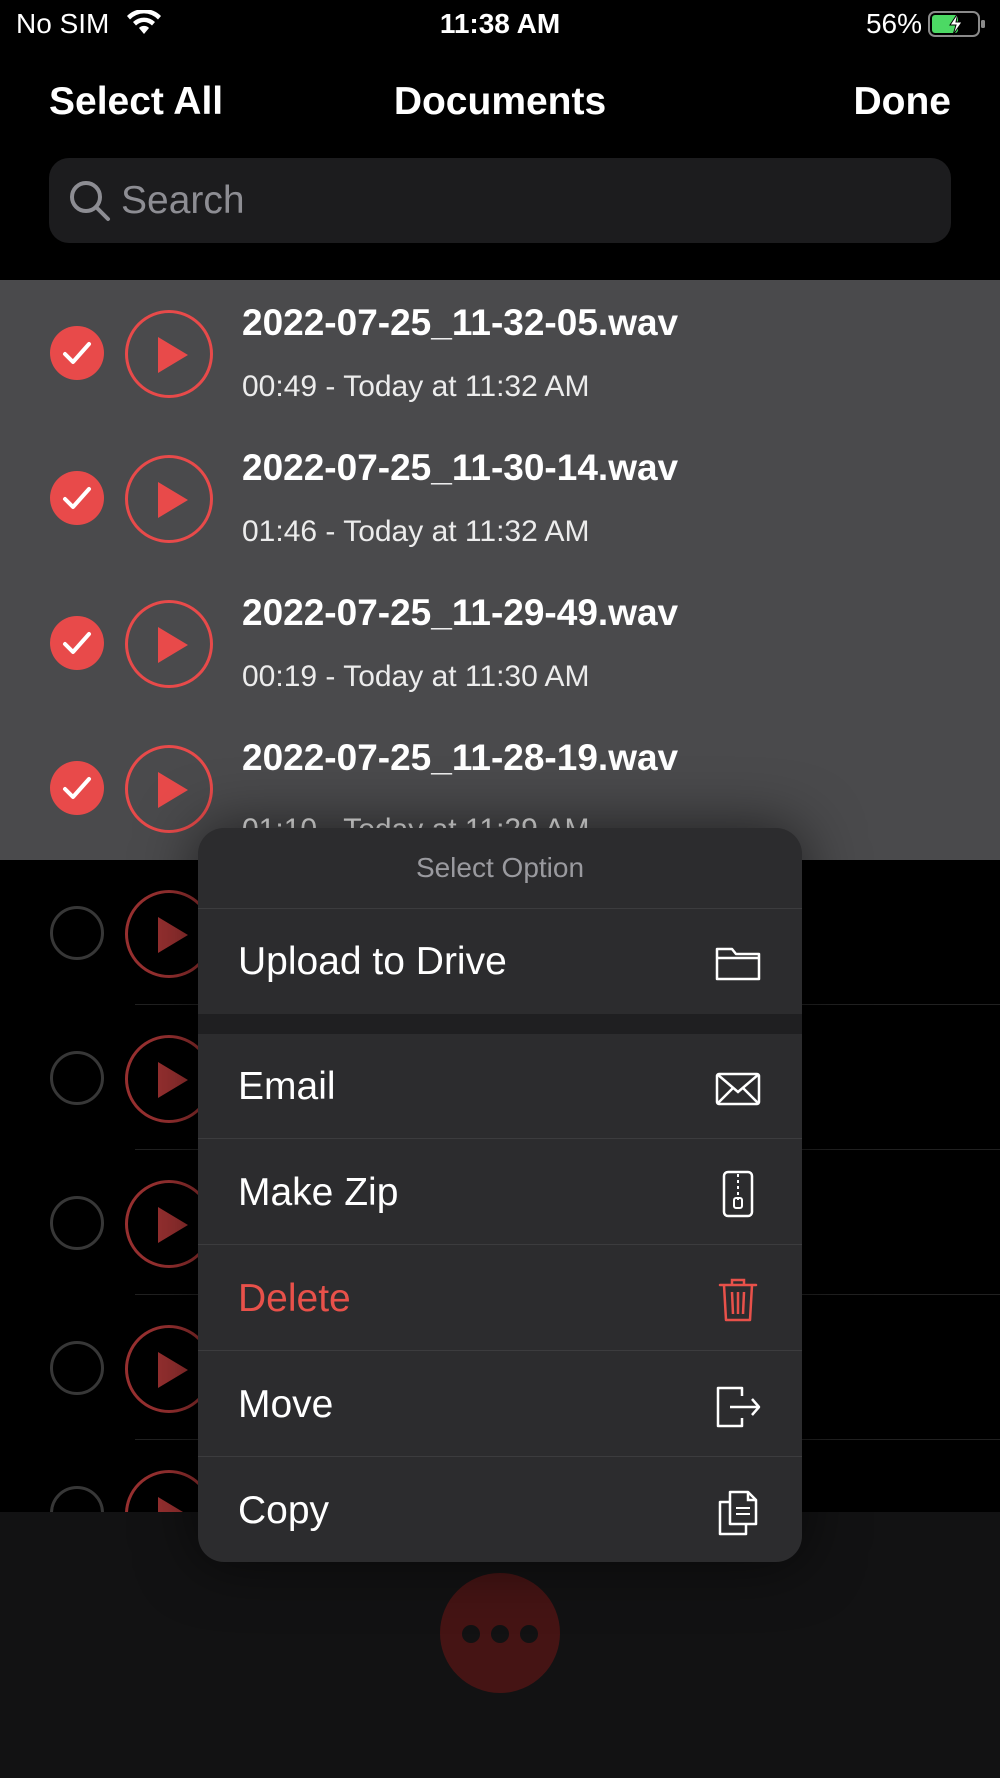 This screenshot has height=1778, width=1000. What do you see at coordinates (893, 23) in the screenshot?
I see `battery-percent: 56%` at bounding box center [893, 23].